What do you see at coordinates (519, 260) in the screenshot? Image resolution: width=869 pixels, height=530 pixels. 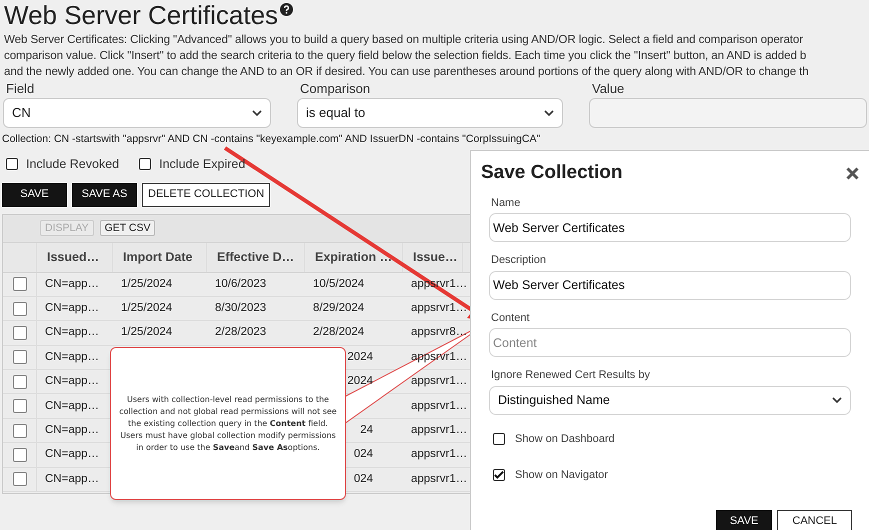 I see `field-label: Description` at bounding box center [519, 260].